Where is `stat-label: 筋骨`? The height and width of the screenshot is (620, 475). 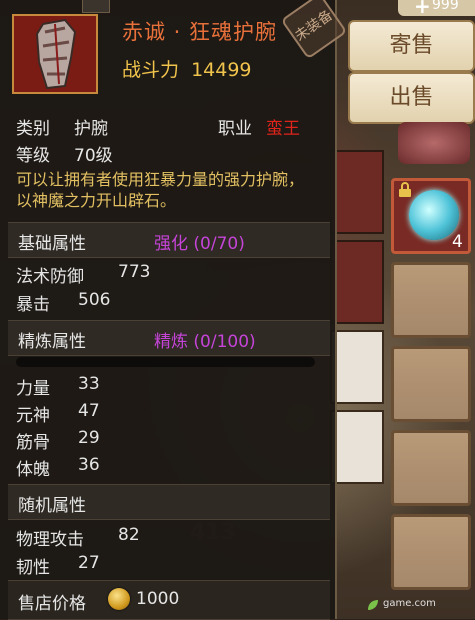 stat-label: 筋骨 is located at coordinates (33, 443).